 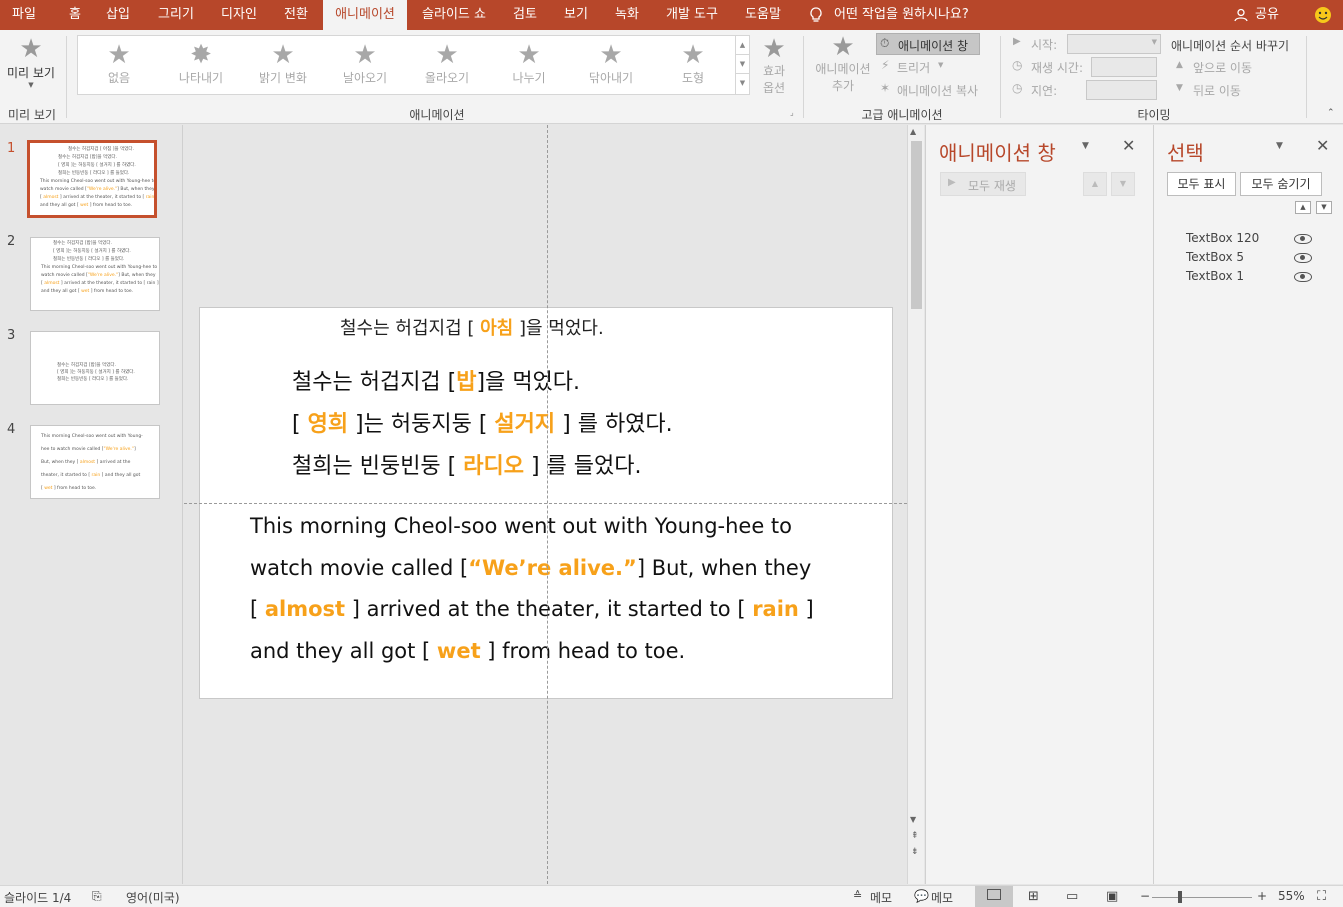 I want to click on korean-line-1: 철수는 허겁지겁 [밥]을 먹었다., so click(x=436, y=380).